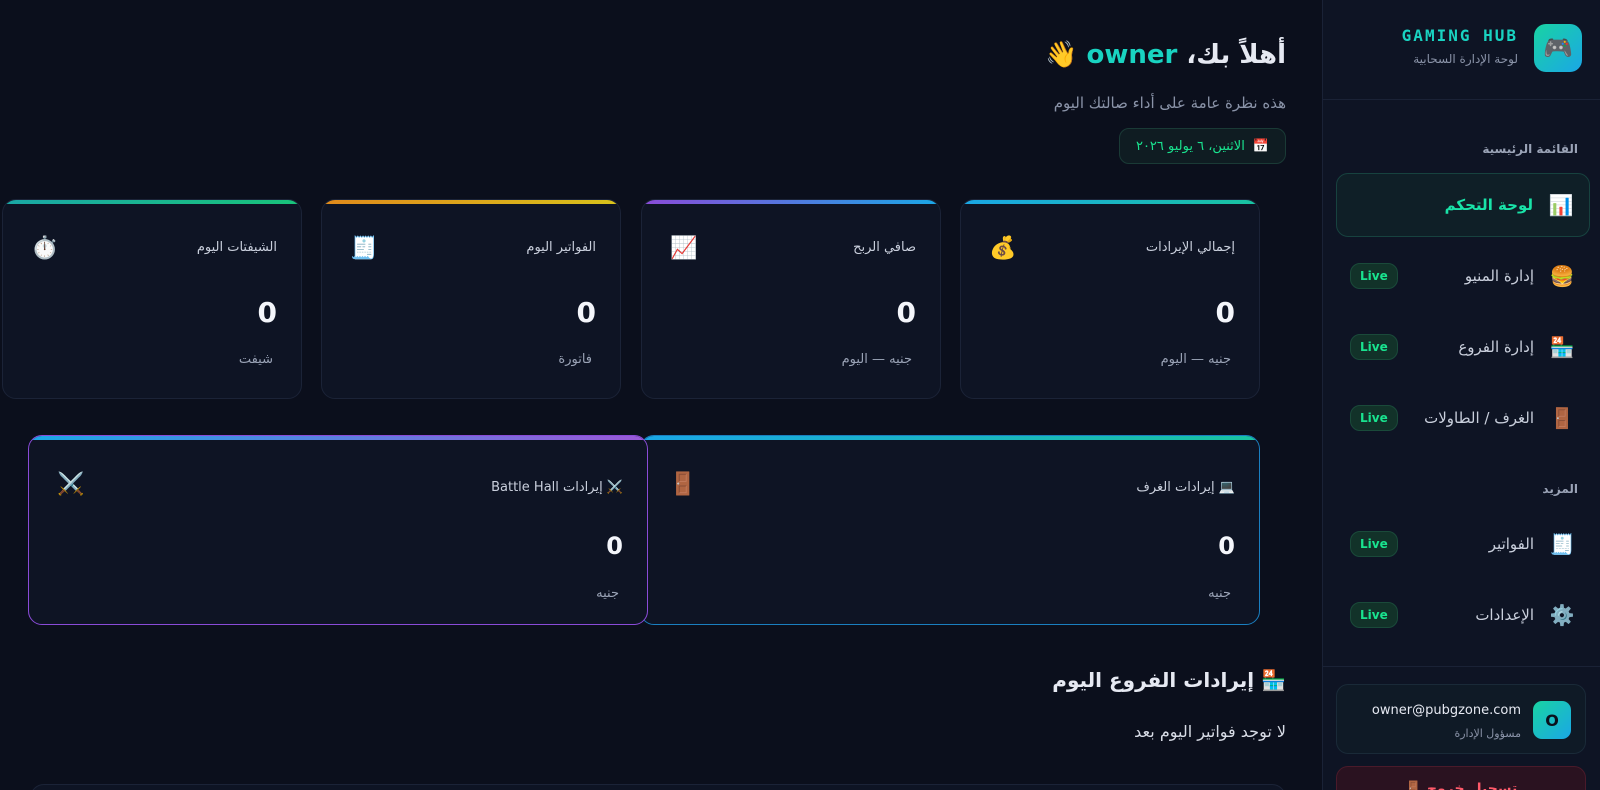  Describe the element at coordinates (1552, 720) in the screenshot. I see `avatar: O` at that location.